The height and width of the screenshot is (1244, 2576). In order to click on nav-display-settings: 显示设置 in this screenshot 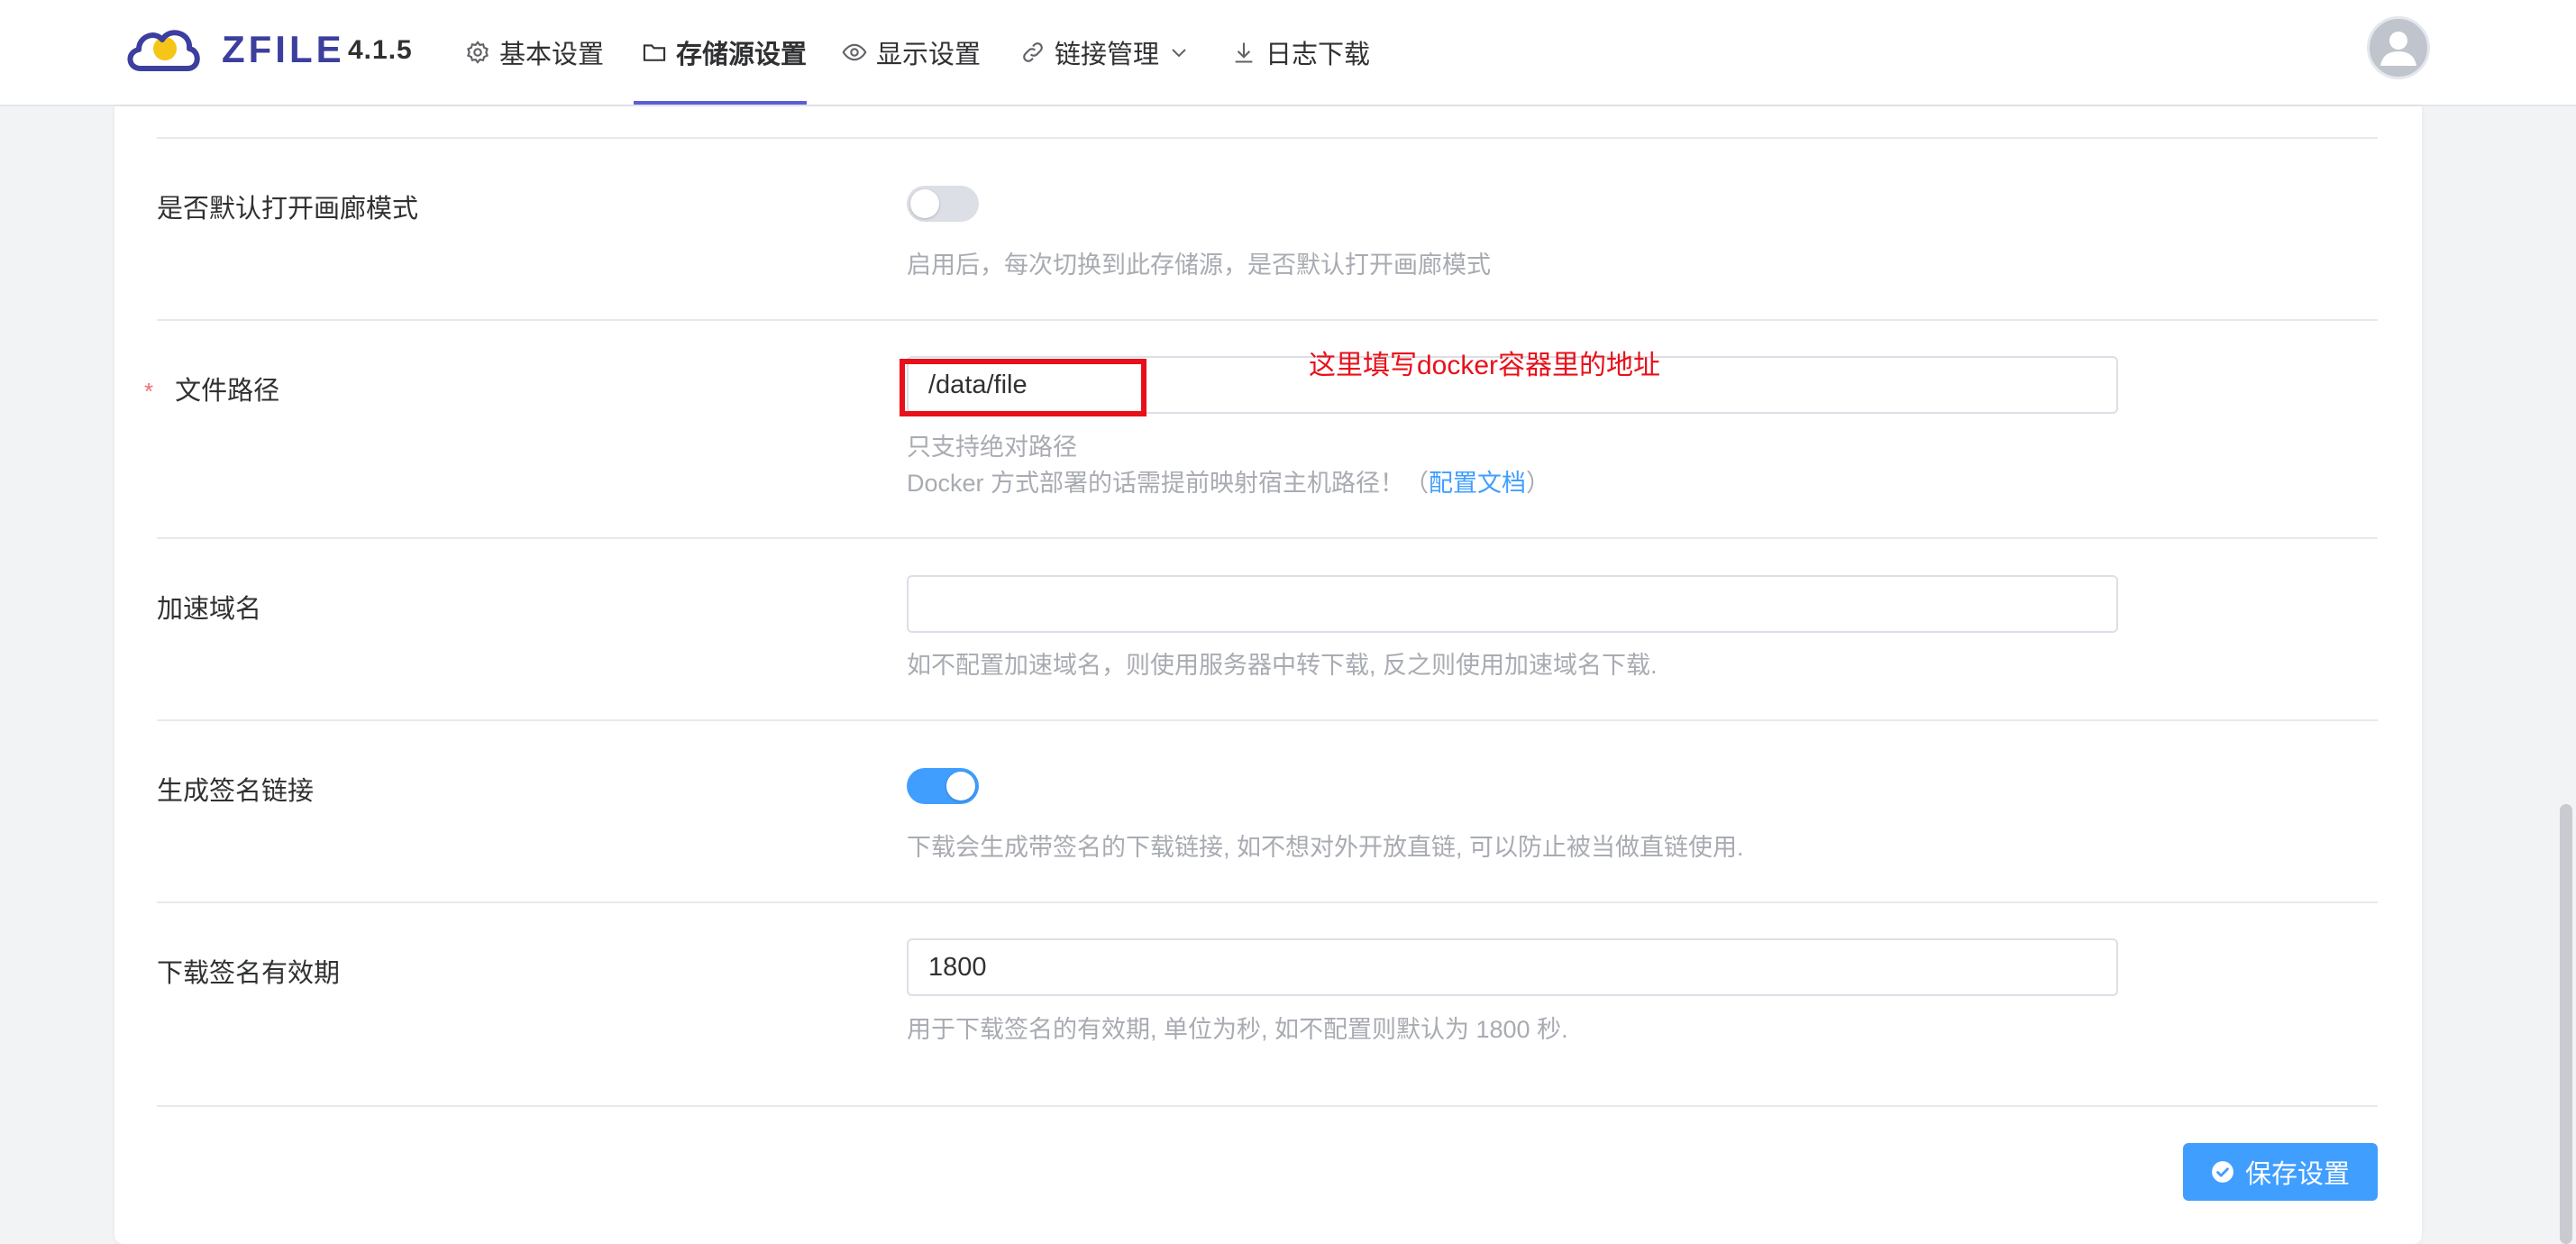, I will do `click(911, 52)`.